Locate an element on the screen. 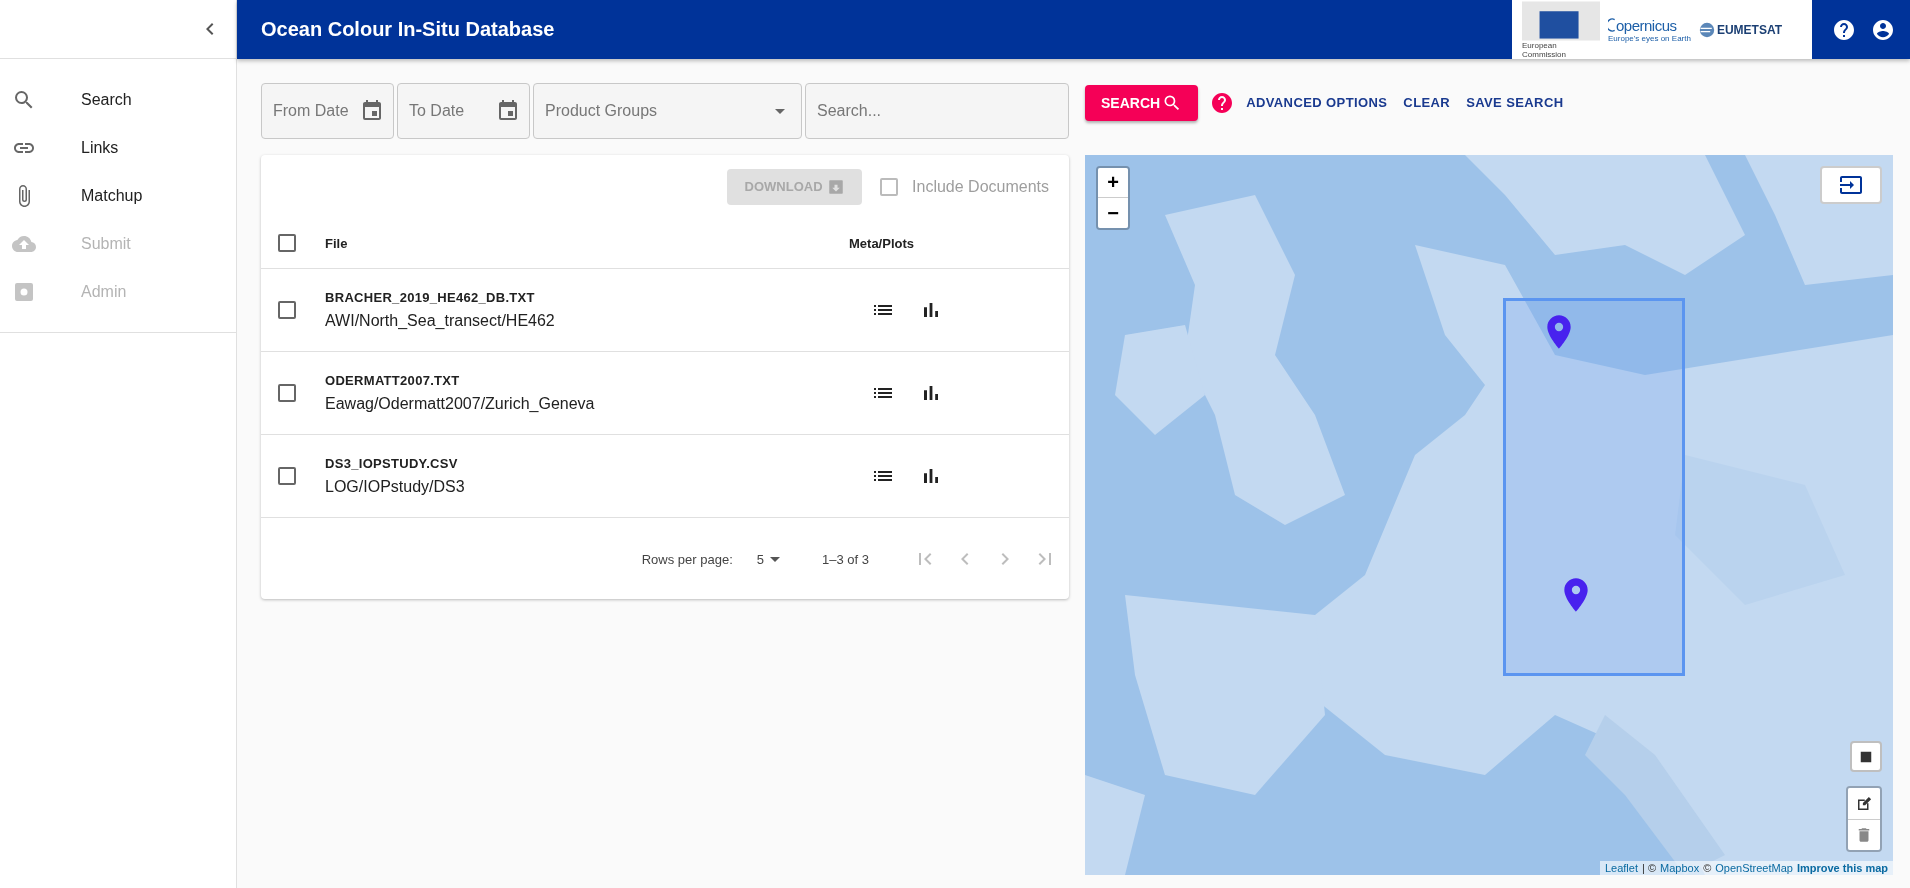  zoom-in-button: + is located at coordinates (1113, 183).